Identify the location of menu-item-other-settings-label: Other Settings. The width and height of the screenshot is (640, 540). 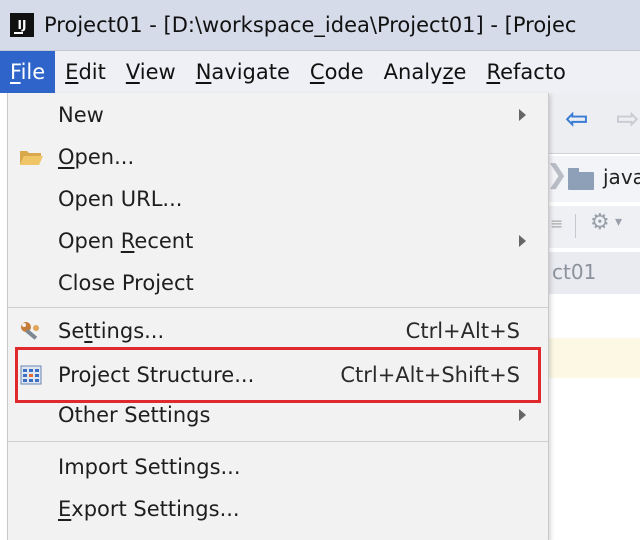
(134, 415).